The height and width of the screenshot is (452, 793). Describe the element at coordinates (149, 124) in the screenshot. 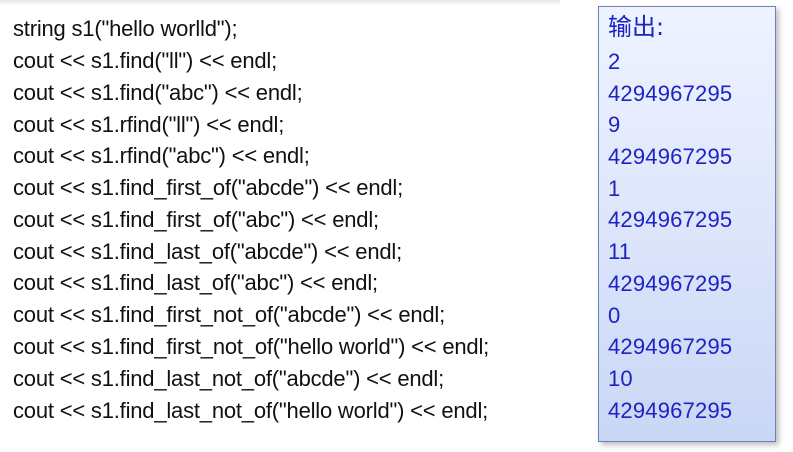

I see `code-line-rfind-ll: cout << s1.rfind("ll") << endl;` at that location.